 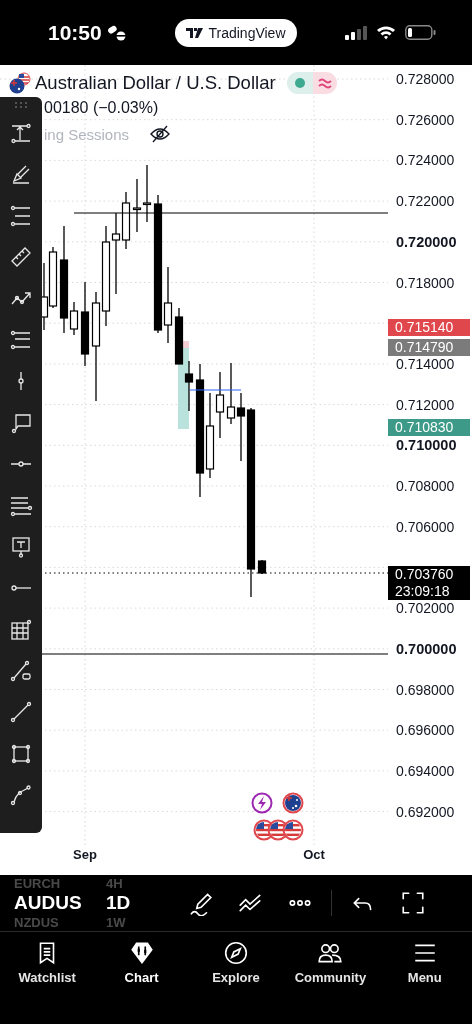 What do you see at coordinates (425, 327) in the screenshot?
I see `price-value: 0.715140` at bounding box center [425, 327].